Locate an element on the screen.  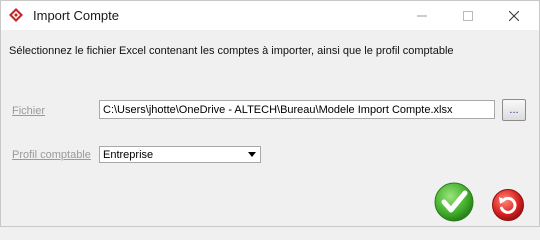
green-check-icon is located at coordinates (454, 202).